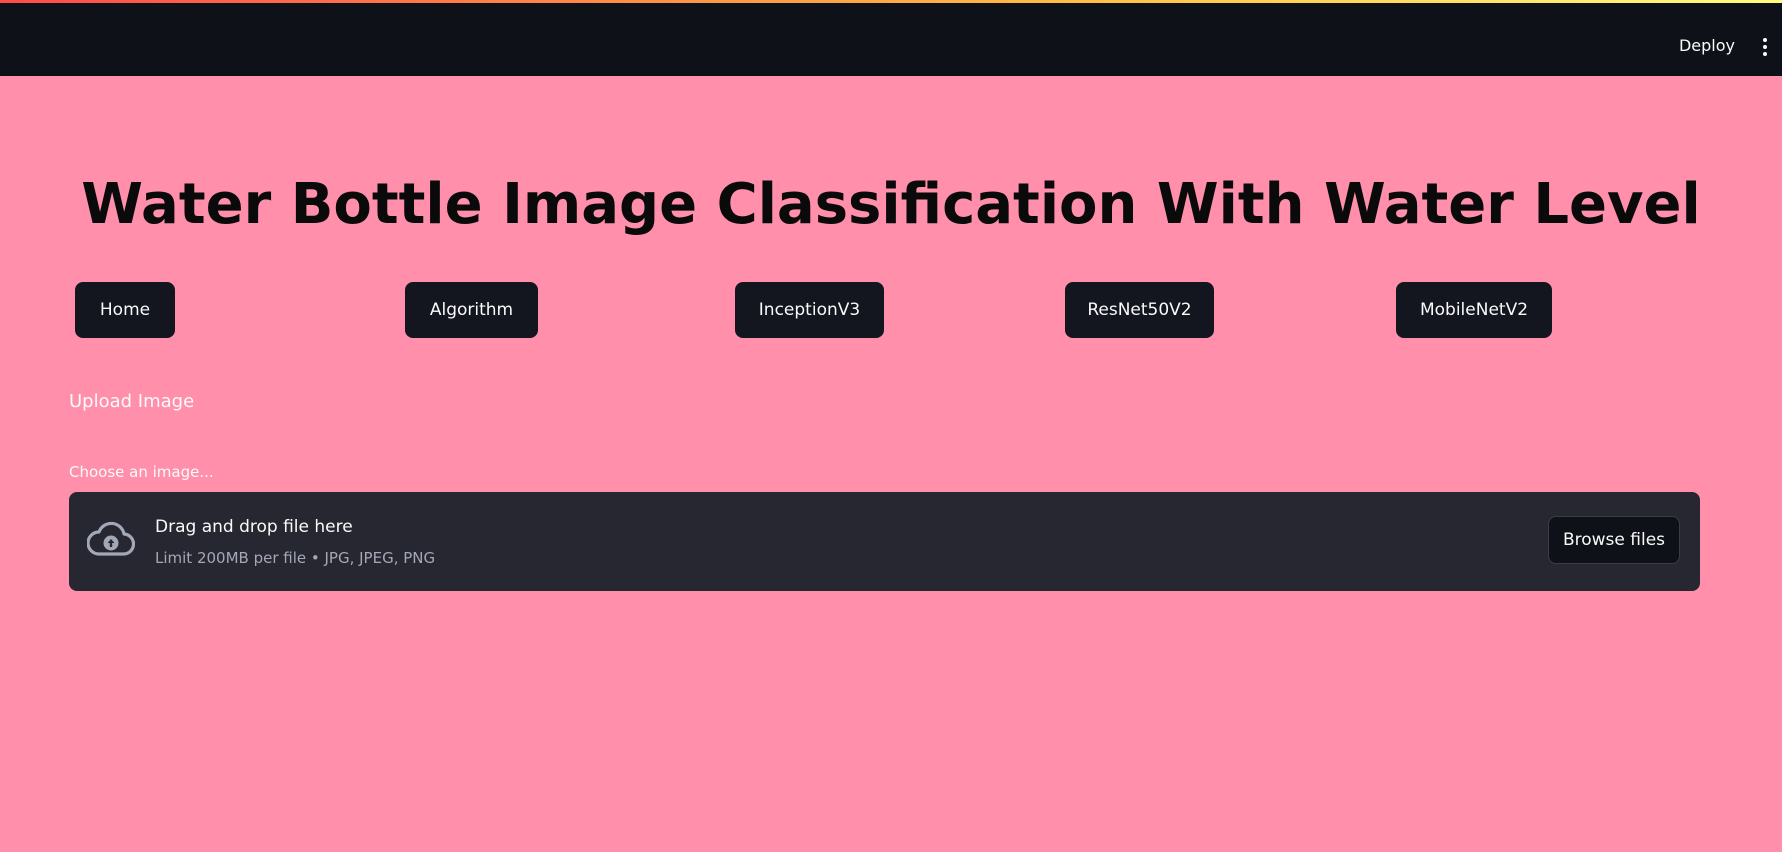  What do you see at coordinates (1765, 48) in the screenshot?
I see `kebab-menu-icon` at bounding box center [1765, 48].